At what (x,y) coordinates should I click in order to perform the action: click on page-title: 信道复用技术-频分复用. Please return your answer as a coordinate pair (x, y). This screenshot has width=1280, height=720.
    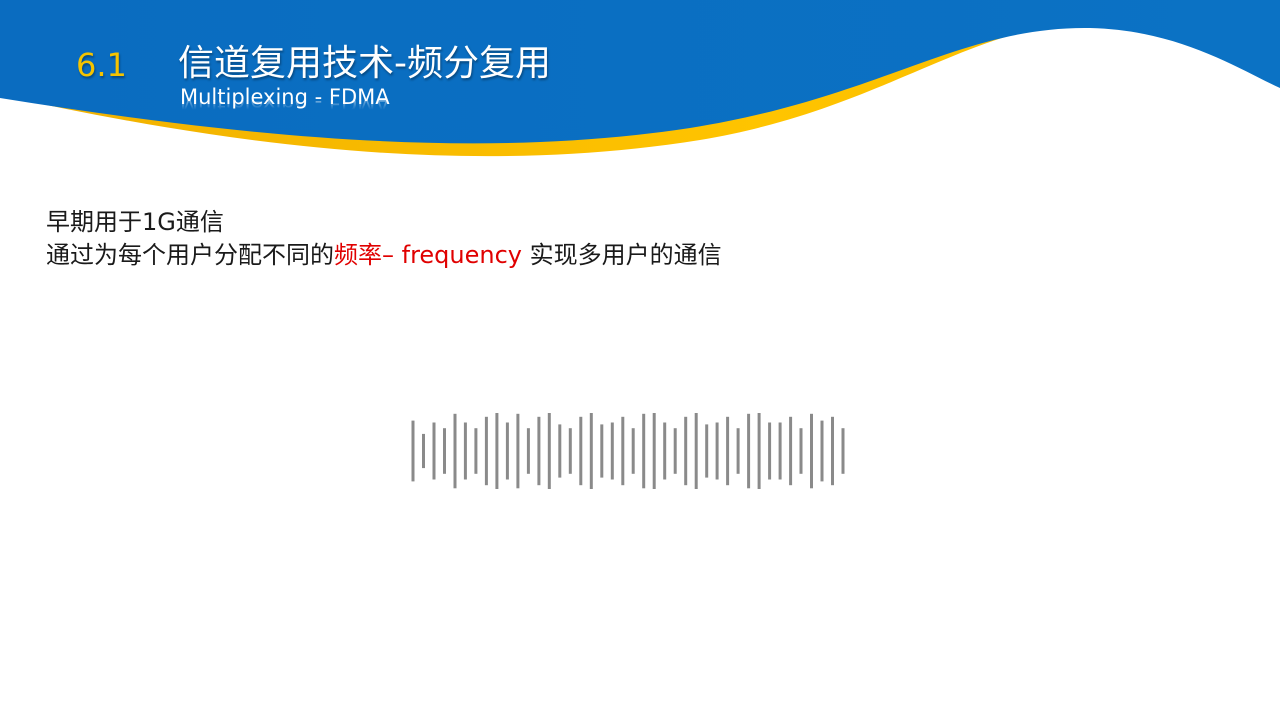
    Looking at the image, I should click on (364, 63).